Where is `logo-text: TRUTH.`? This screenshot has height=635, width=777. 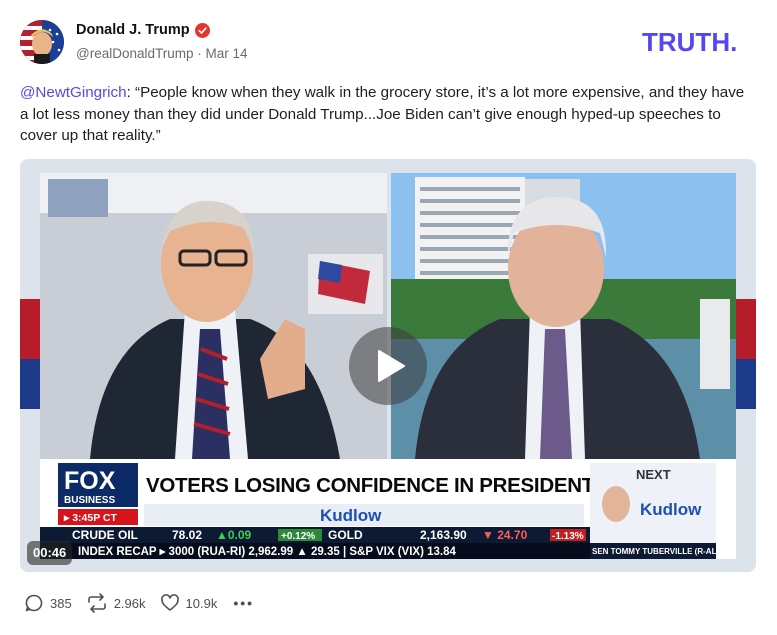
logo-text: TRUTH. is located at coordinates (689, 42).